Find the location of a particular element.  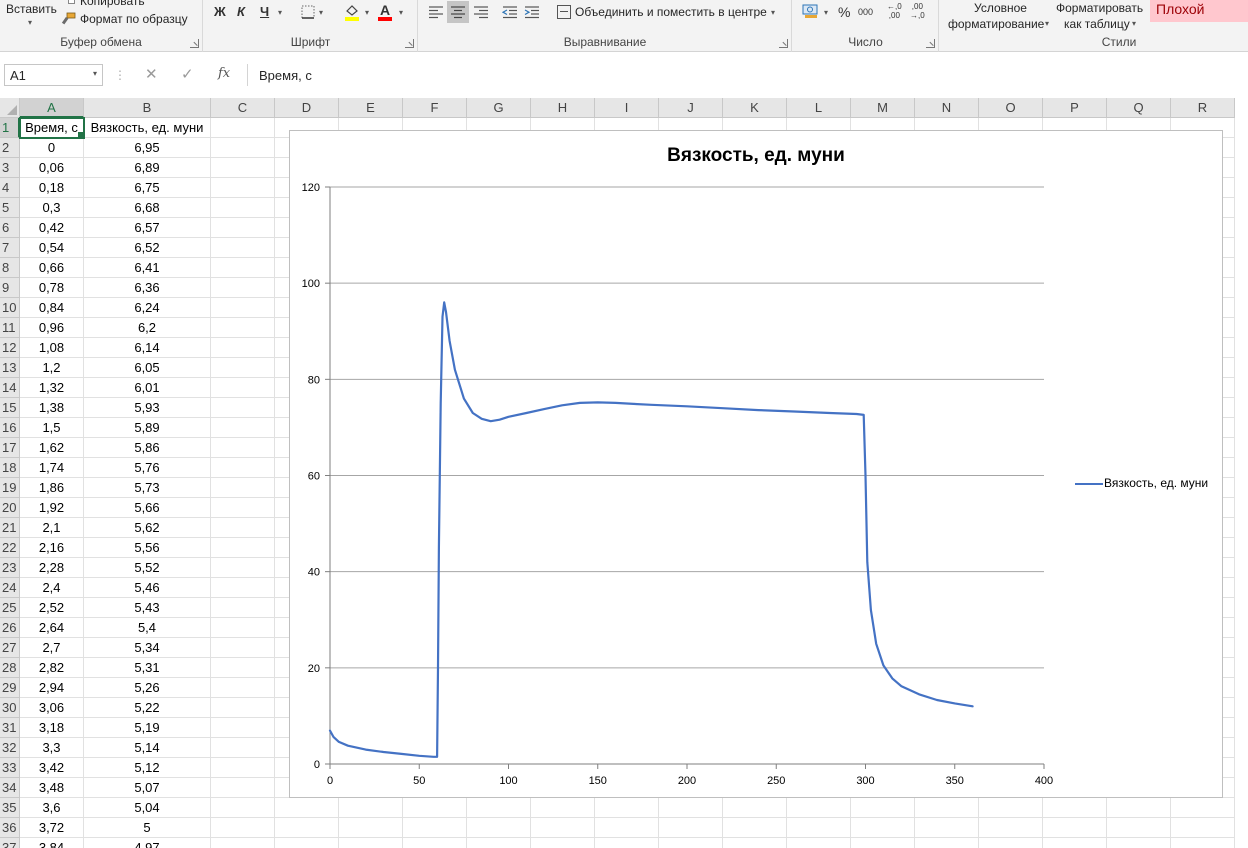

cell-b10: 6,24 is located at coordinates (147, 308).